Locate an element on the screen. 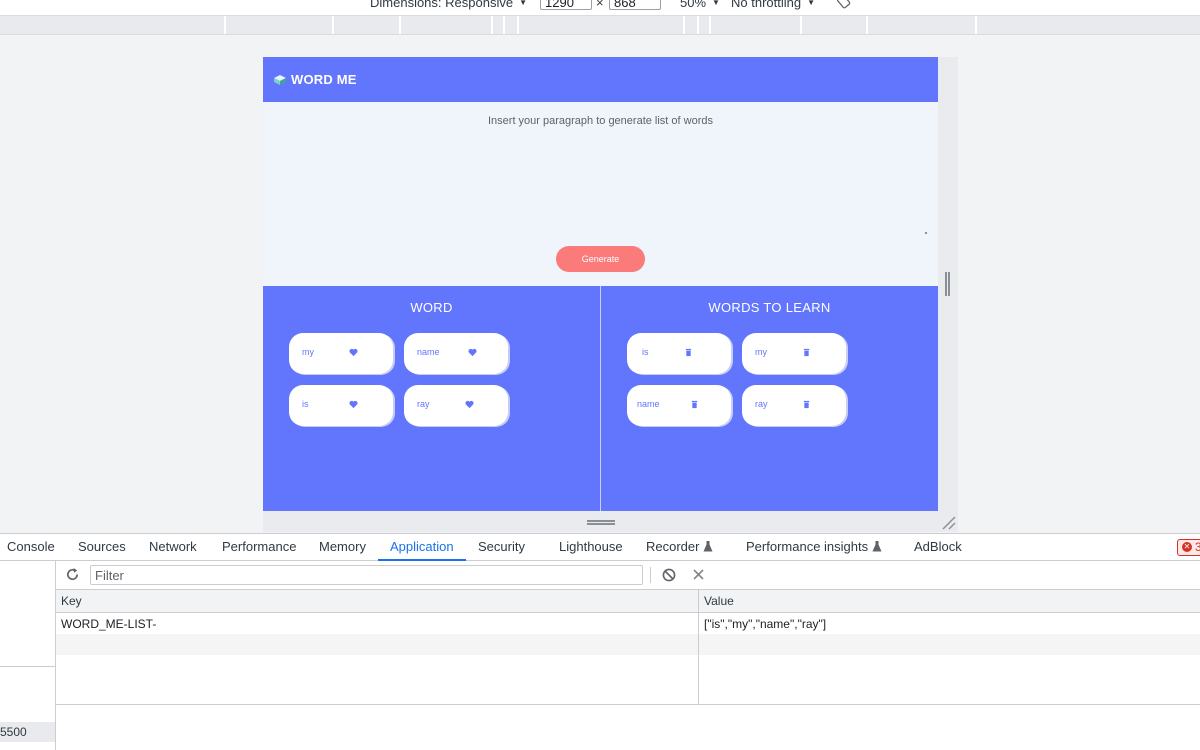  error-count-badge: ✕ 3 is located at coordinates (1188, 547).